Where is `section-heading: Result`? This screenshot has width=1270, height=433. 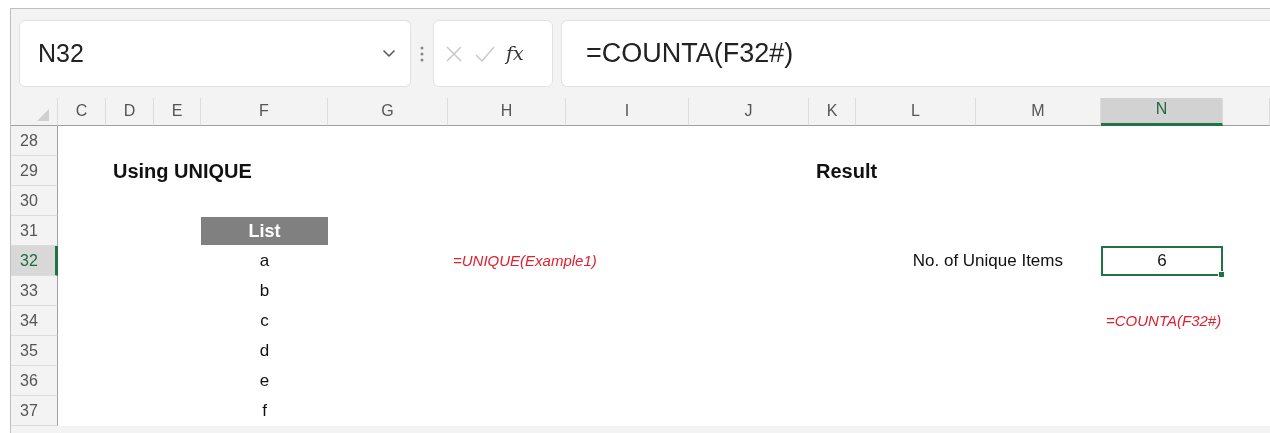
section-heading: Result is located at coordinates (847, 171).